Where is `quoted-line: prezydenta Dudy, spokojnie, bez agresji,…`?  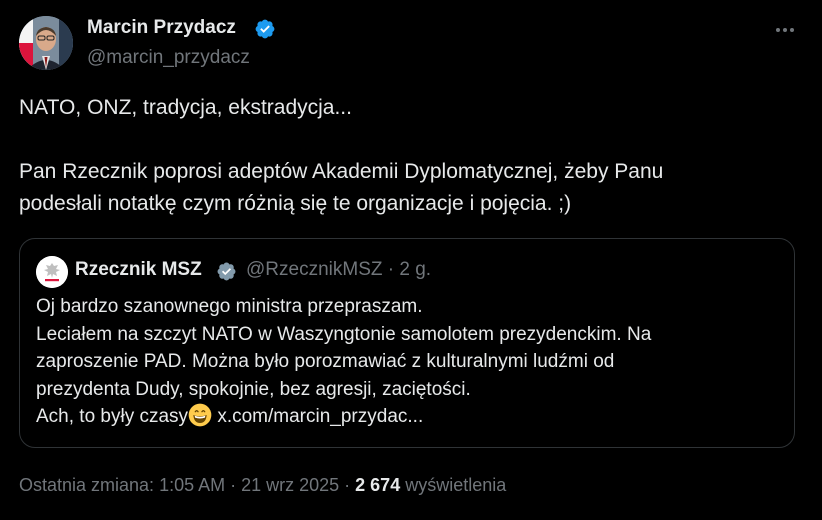
quoted-line: prezydenta Dudy, spokojnie, bez agresji,… is located at coordinates (253, 389).